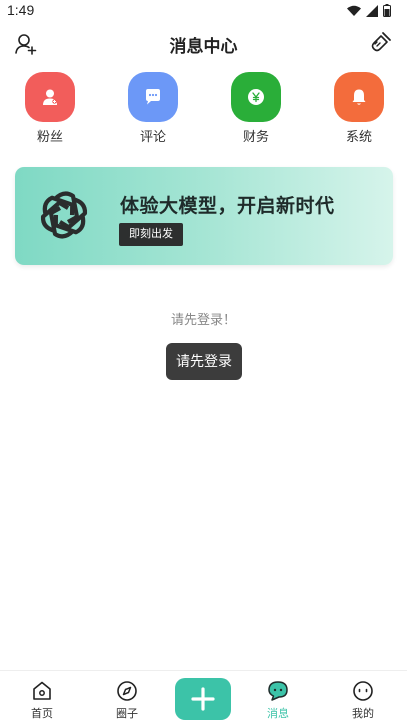  Describe the element at coordinates (42, 714) in the screenshot. I see `tab-label-home: 首页` at that location.